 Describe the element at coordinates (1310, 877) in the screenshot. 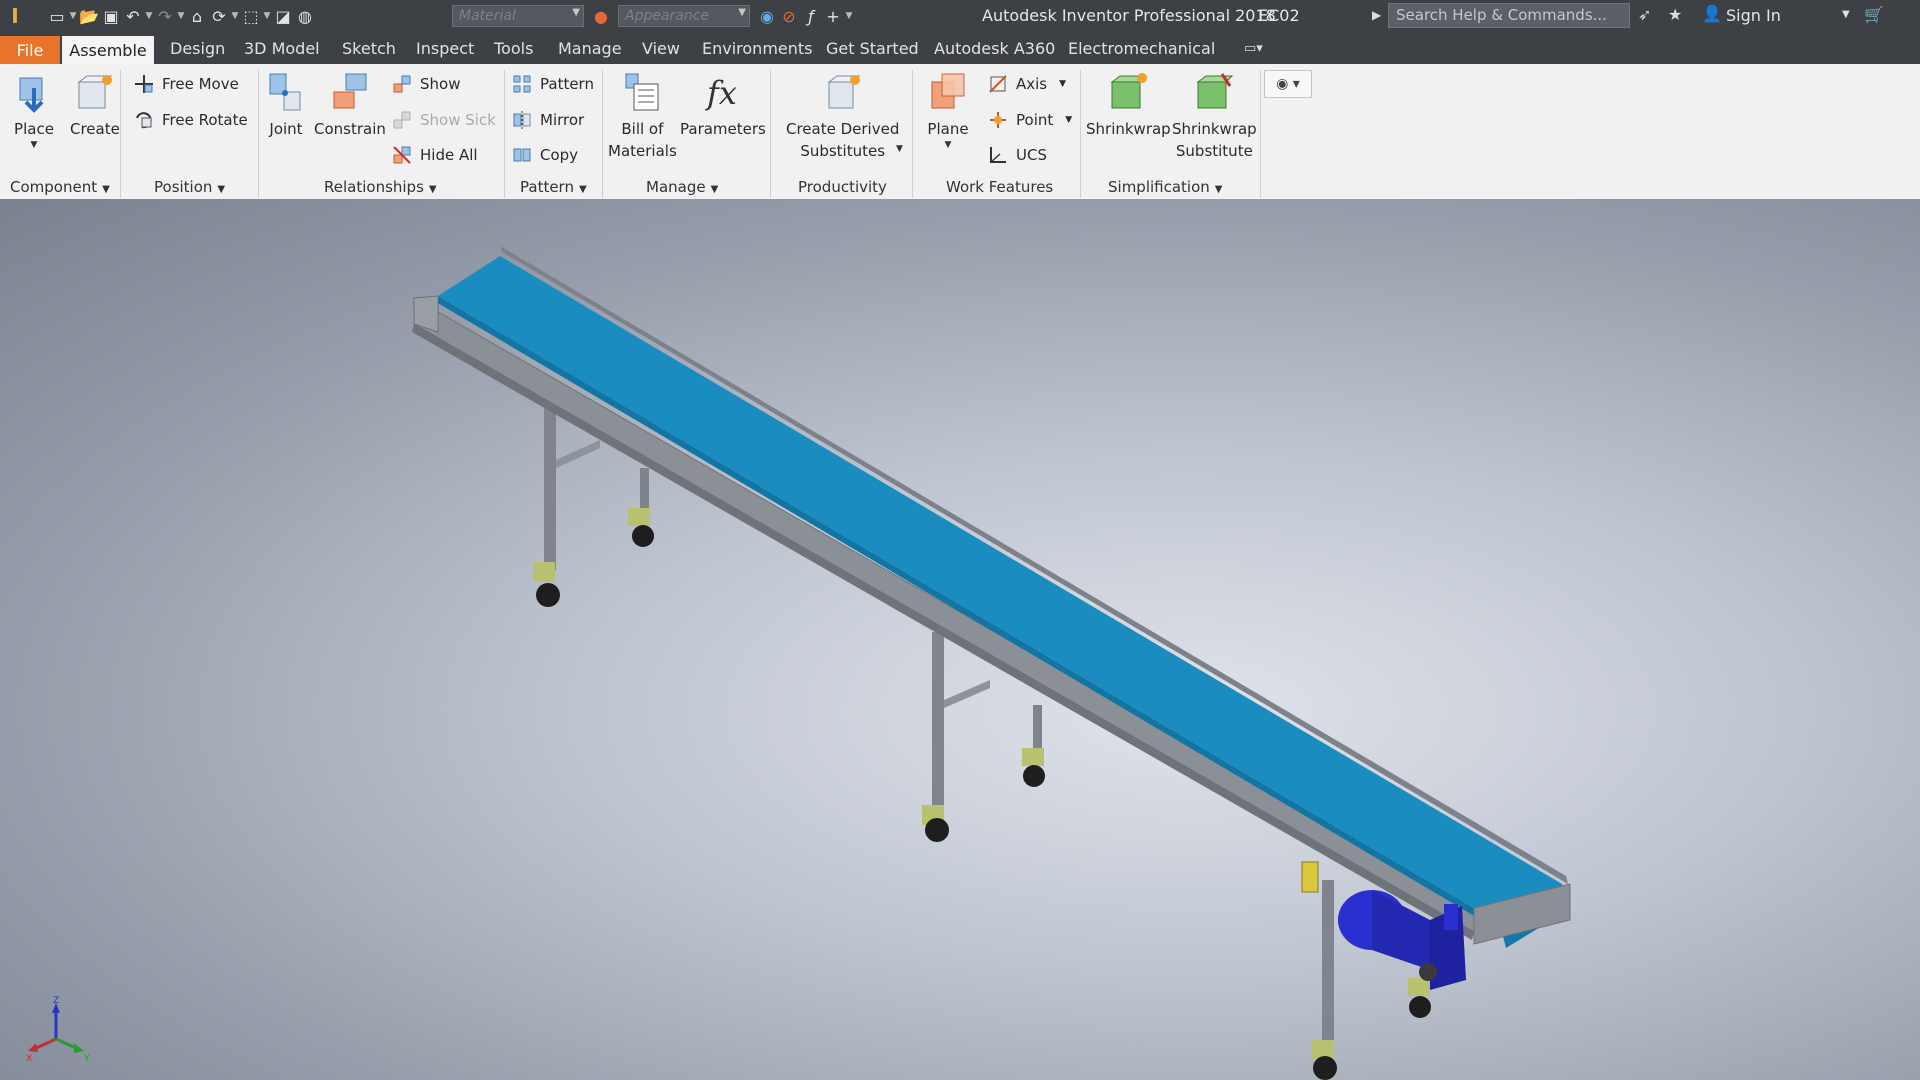

I see `control-box` at that location.